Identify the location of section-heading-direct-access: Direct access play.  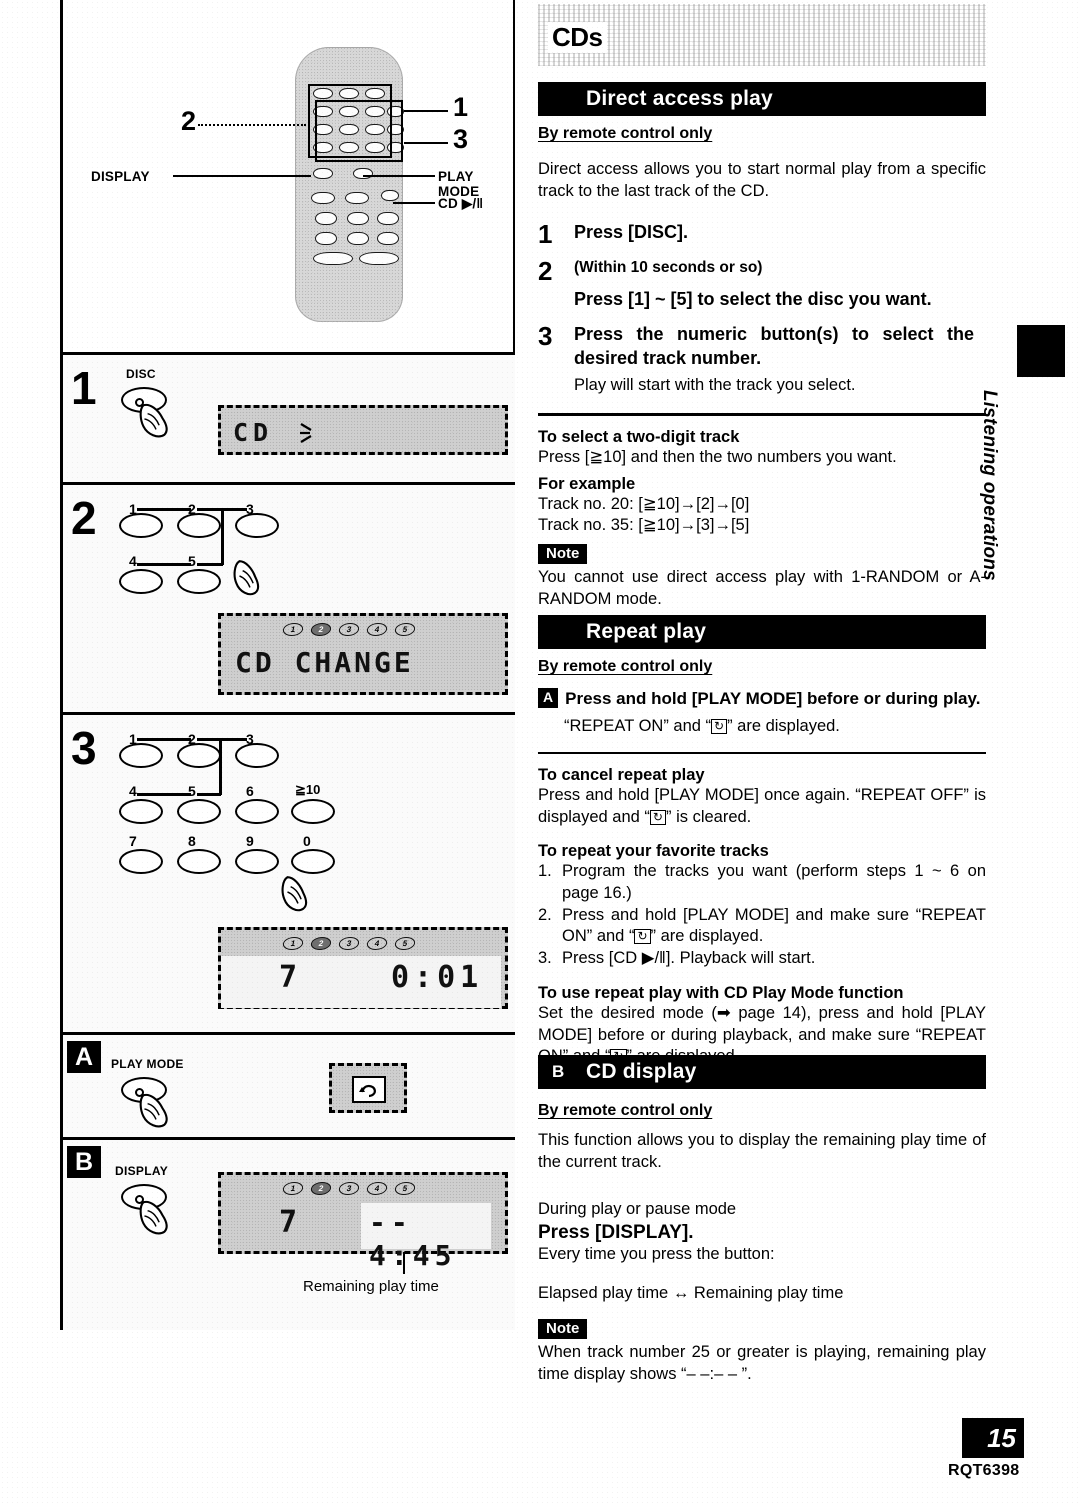
(762, 99).